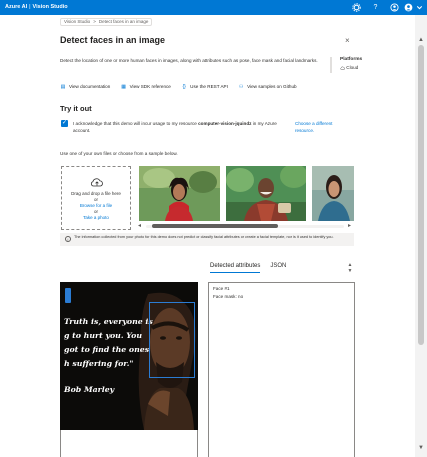 This screenshot has height=457, width=427. I want to click on quote-line-1: Truth is, everyone is, so click(108, 321).